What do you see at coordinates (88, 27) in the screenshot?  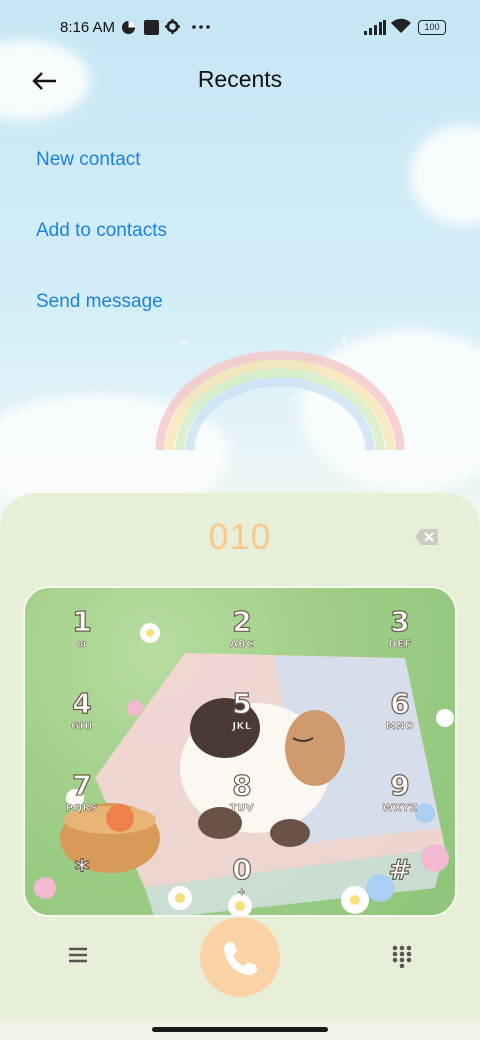 I see `status-time: 8:16 AM` at bounding box center [88, 27].